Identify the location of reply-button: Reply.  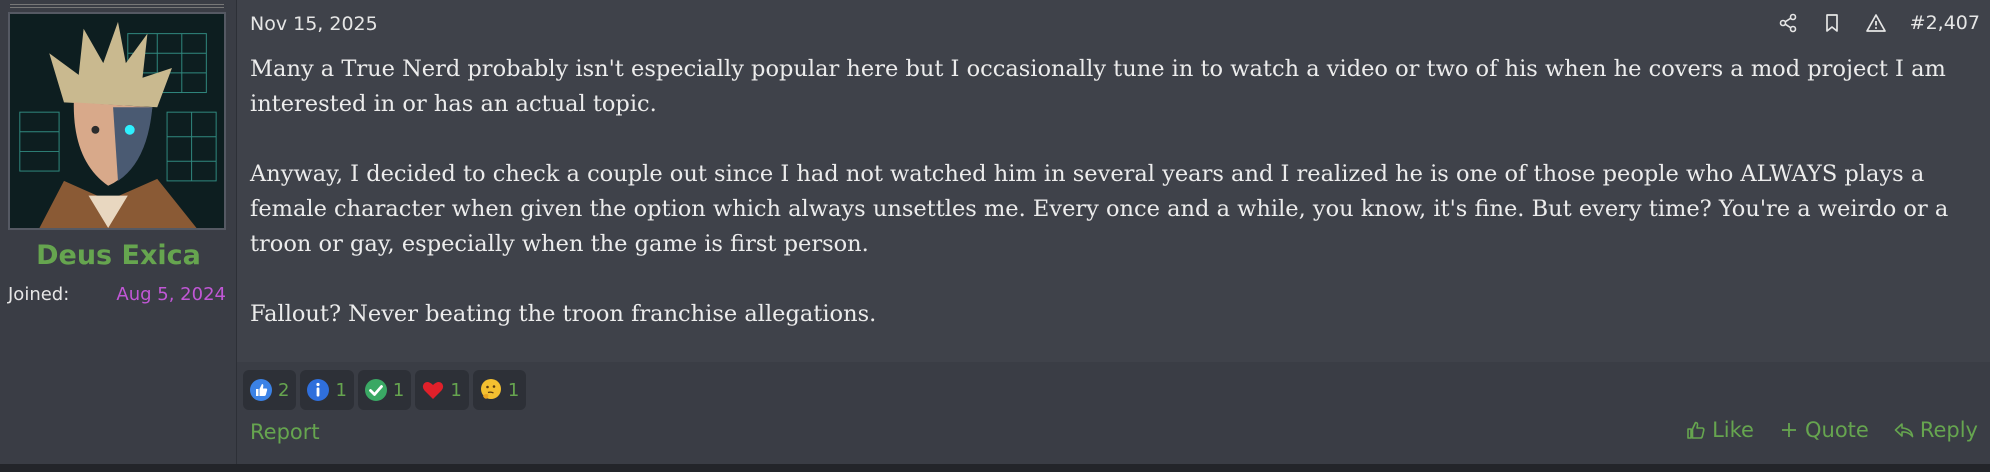
(1935, 430).